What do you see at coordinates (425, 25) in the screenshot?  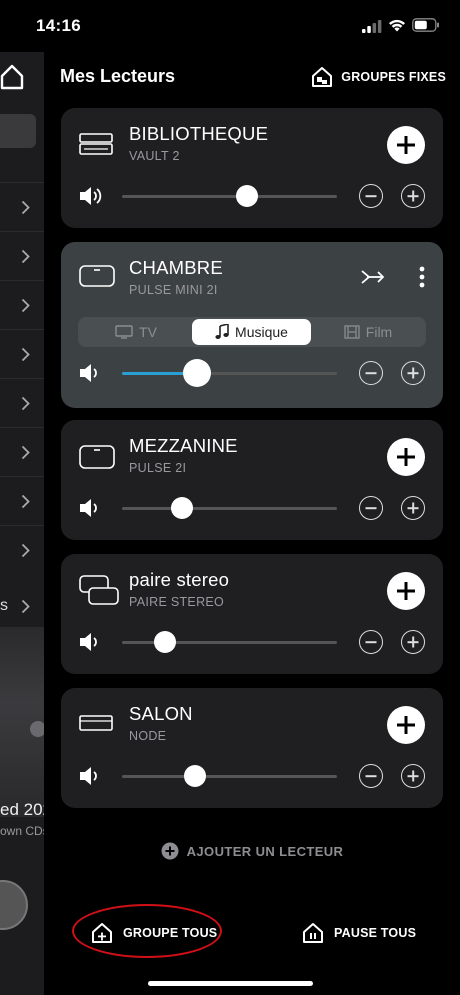 I see `battery-icon` at bounding box center [425, 25].